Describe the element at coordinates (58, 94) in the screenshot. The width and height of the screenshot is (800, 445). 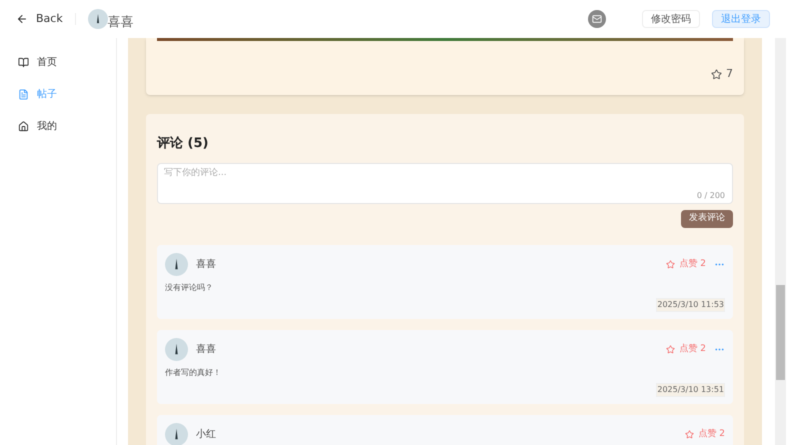
I see `sidebar-item: 帖子` at that location.